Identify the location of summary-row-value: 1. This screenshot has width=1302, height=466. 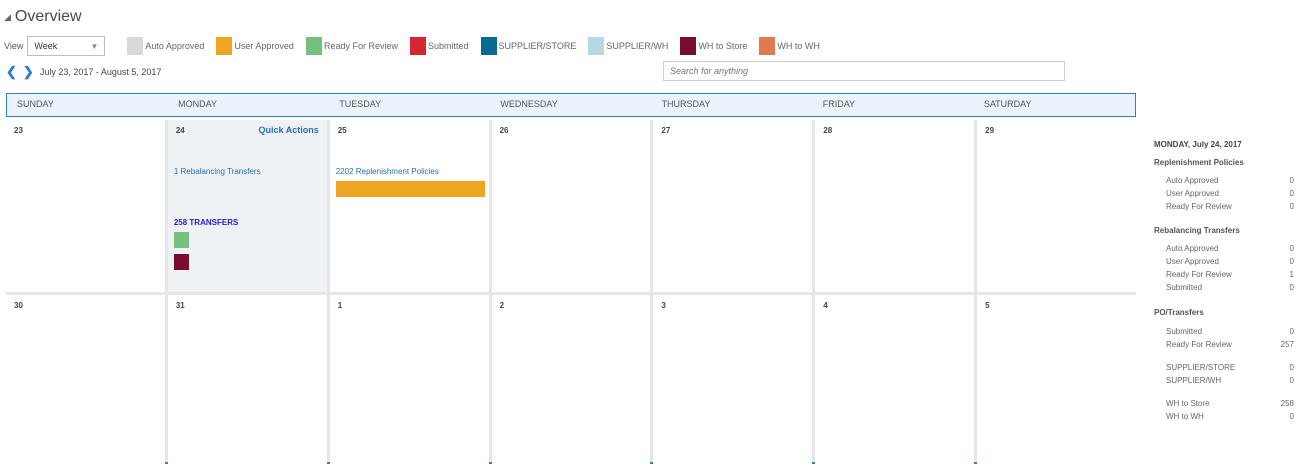
(1291, 274).